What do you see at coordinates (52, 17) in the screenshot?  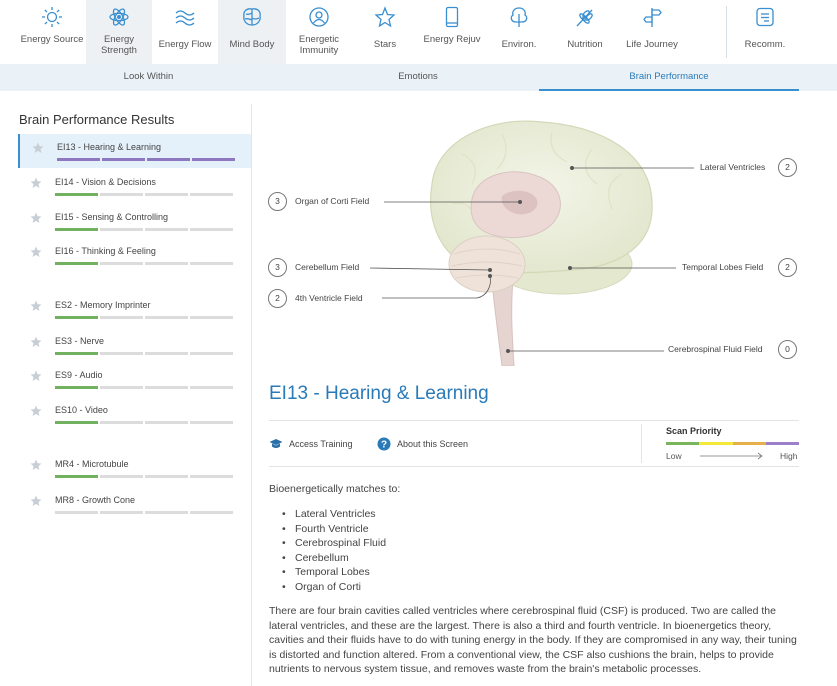 I see `sun-icon` at bounding box center [52, 17].